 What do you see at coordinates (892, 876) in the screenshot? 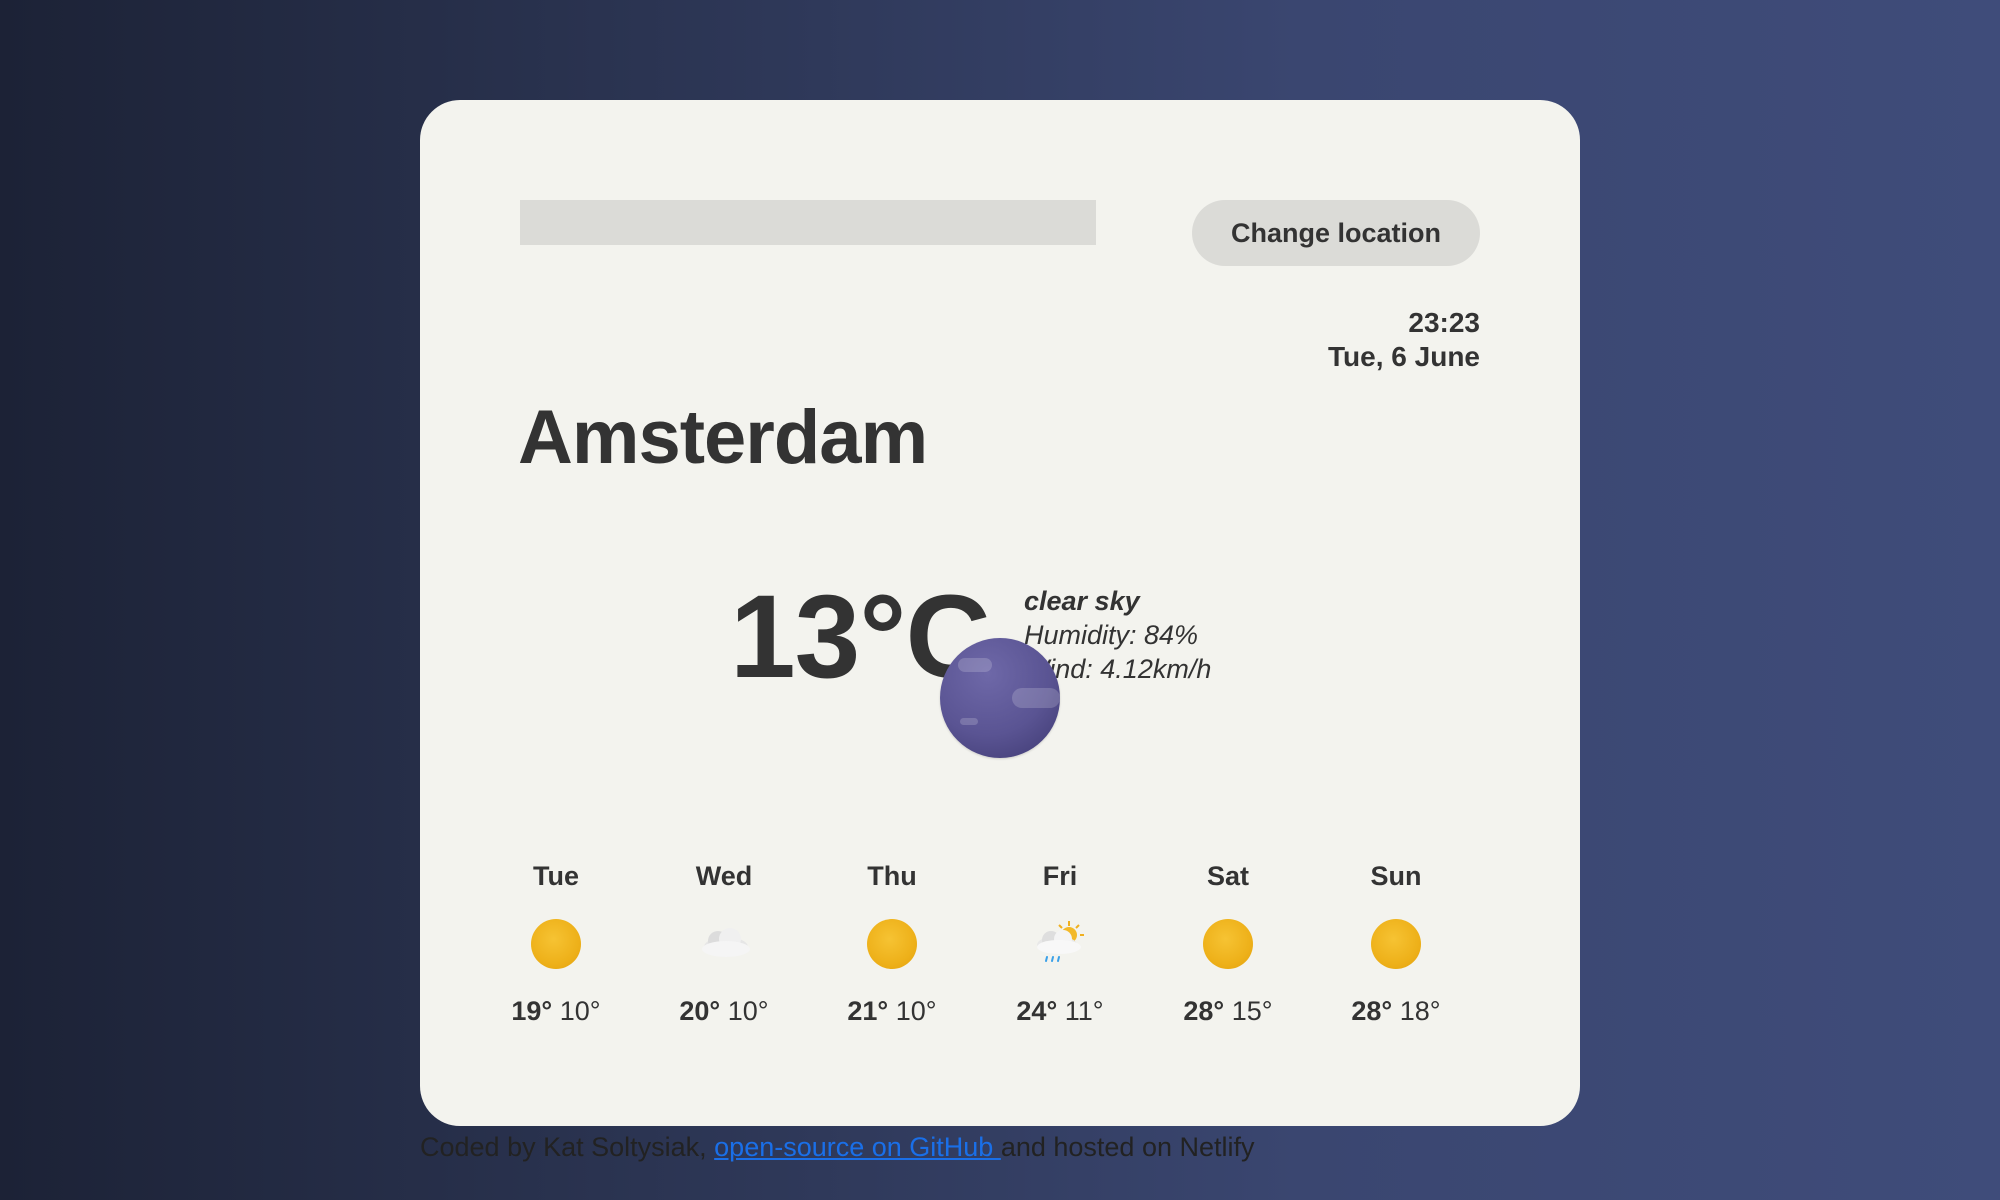
I see `forecast-day-name: Thu` at bounding box center [892, 876].